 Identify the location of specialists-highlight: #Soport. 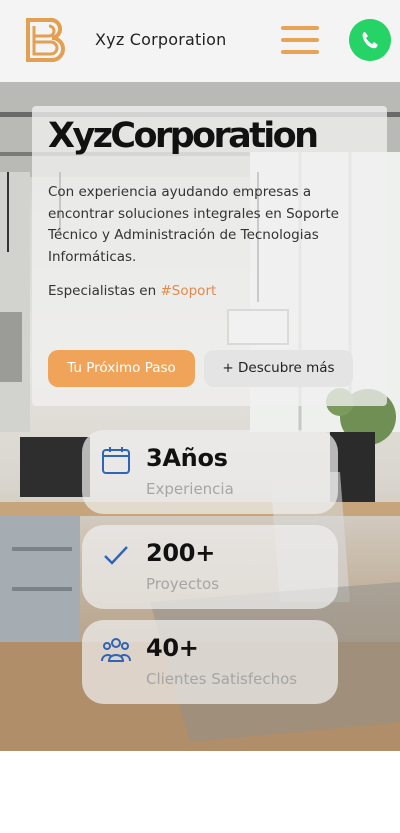
(188, 291).